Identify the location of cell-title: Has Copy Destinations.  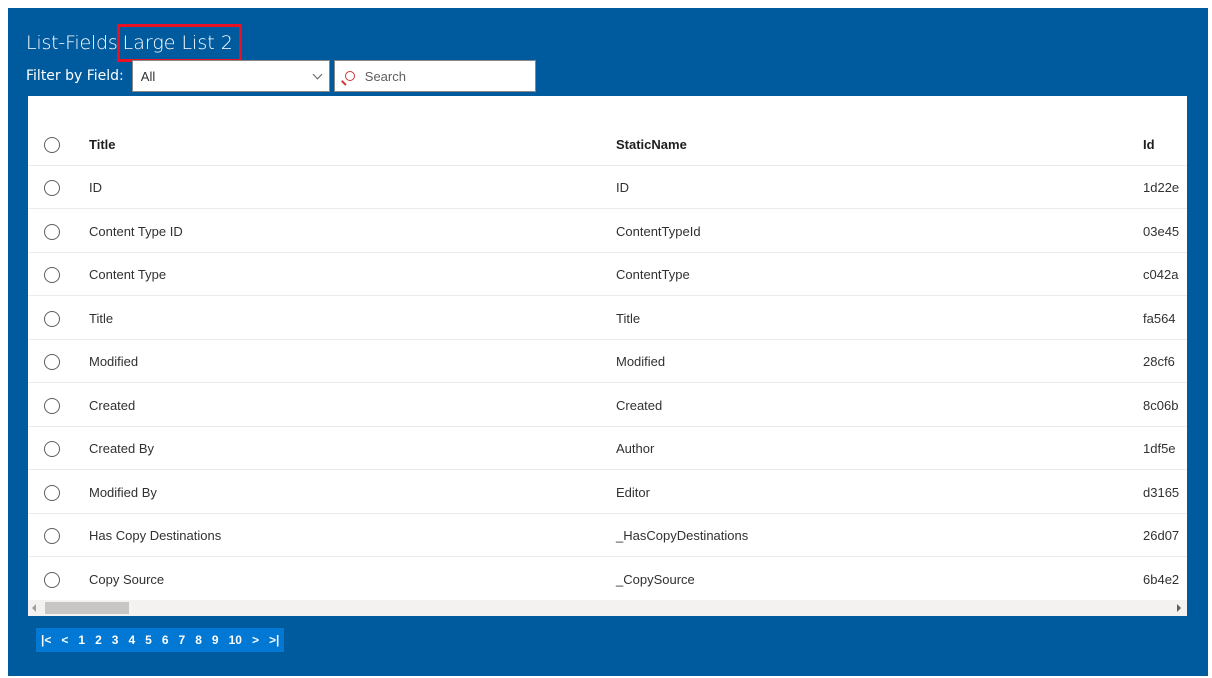
(155, 535).